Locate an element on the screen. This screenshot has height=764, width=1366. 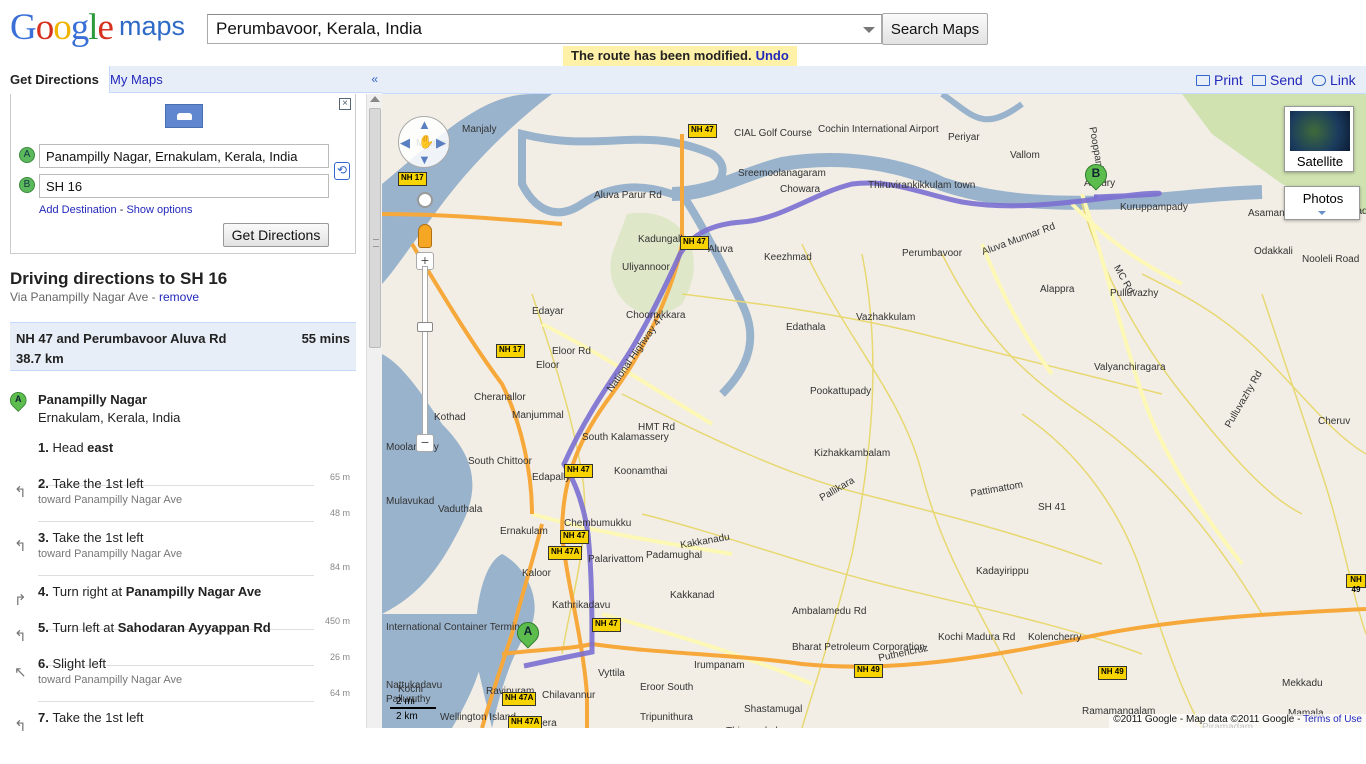
route-end-marker: B is located at coordinates (1096, 178).